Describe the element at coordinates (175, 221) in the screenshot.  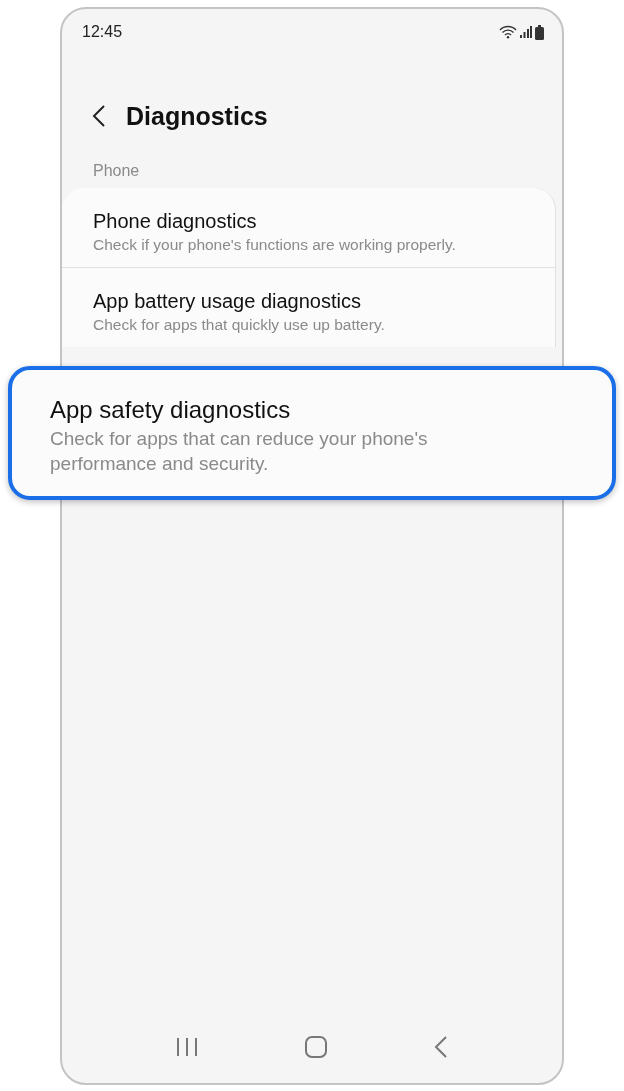
I see `item-title: Phone diagnostics` at that location.